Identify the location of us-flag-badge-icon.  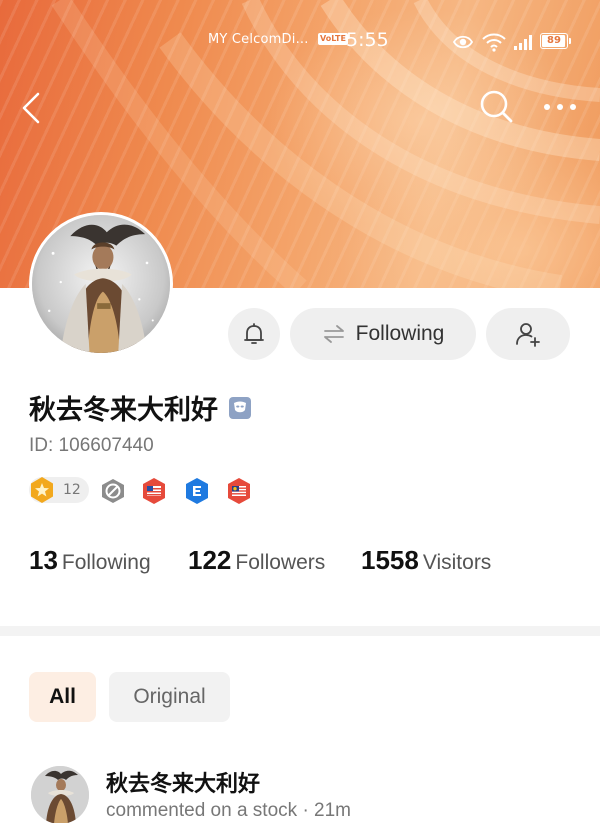
(154, 491).